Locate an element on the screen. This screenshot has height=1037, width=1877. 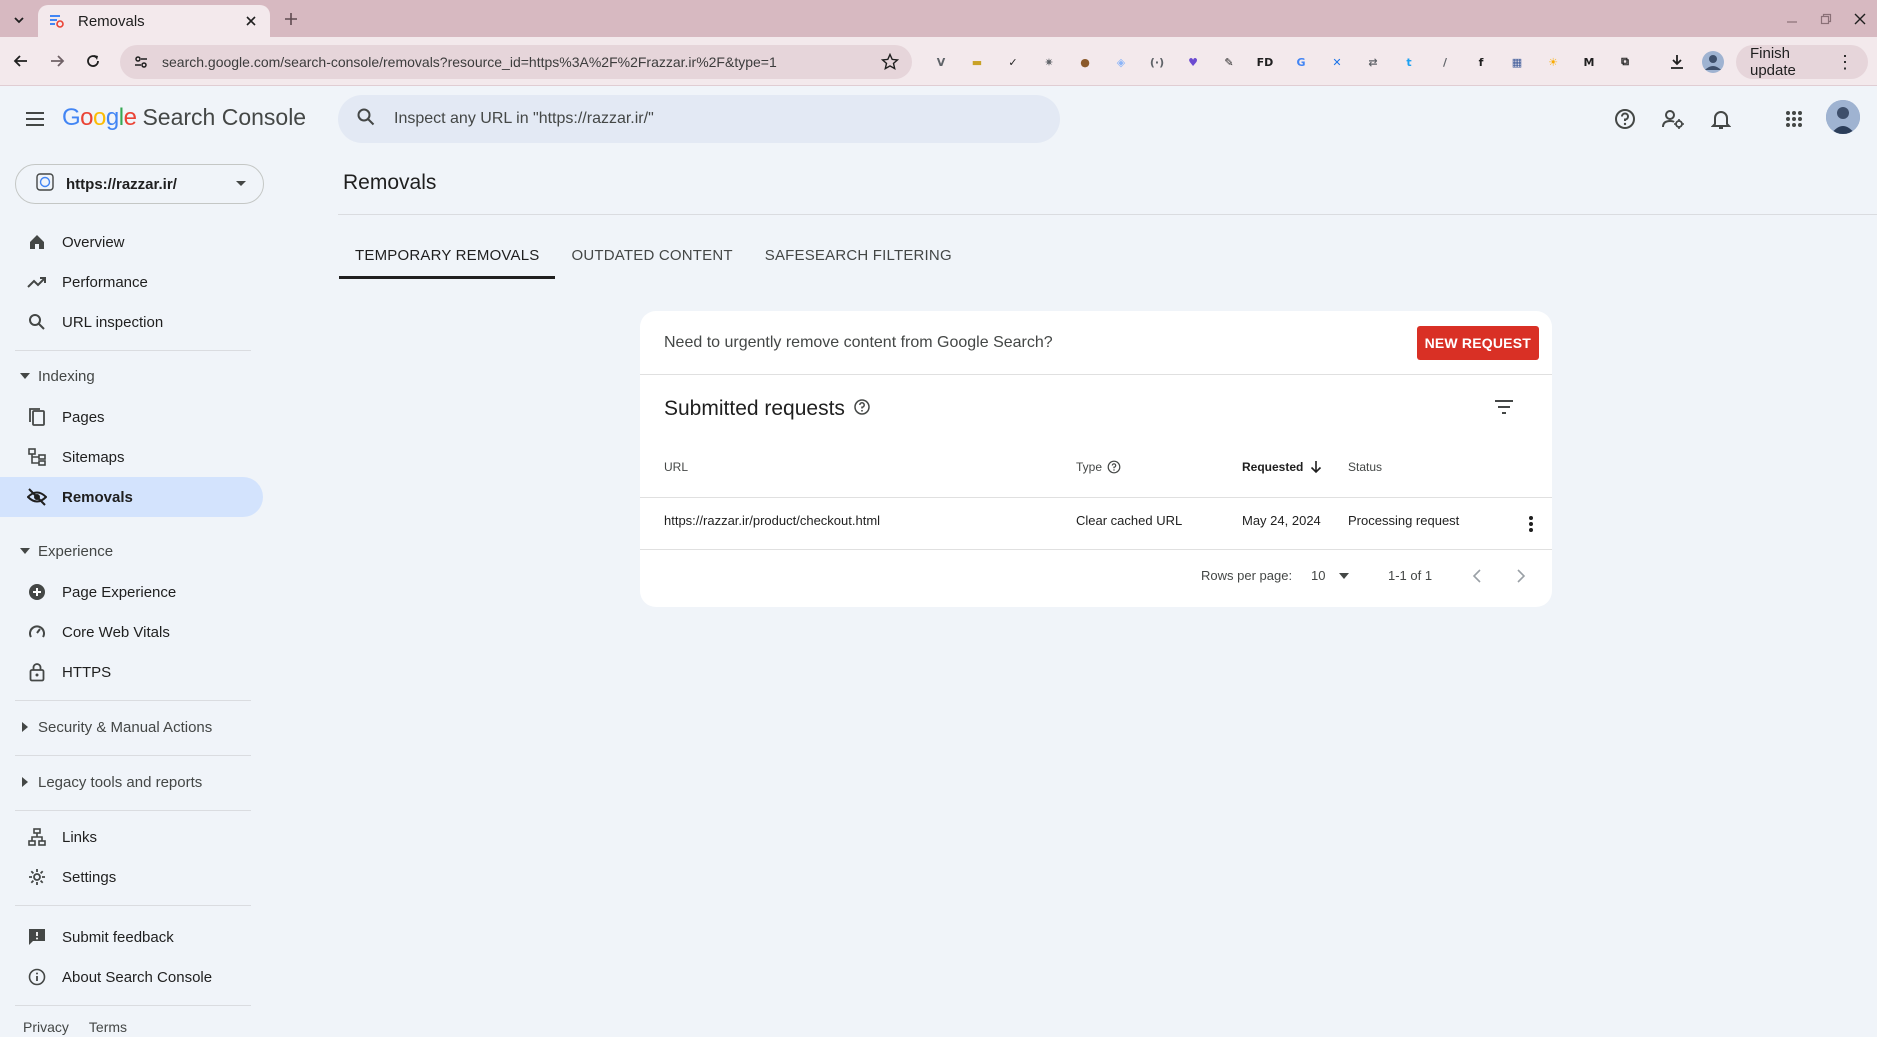
finish-update-button: Finish update ⋮ is located at coordinates (1802, 62).